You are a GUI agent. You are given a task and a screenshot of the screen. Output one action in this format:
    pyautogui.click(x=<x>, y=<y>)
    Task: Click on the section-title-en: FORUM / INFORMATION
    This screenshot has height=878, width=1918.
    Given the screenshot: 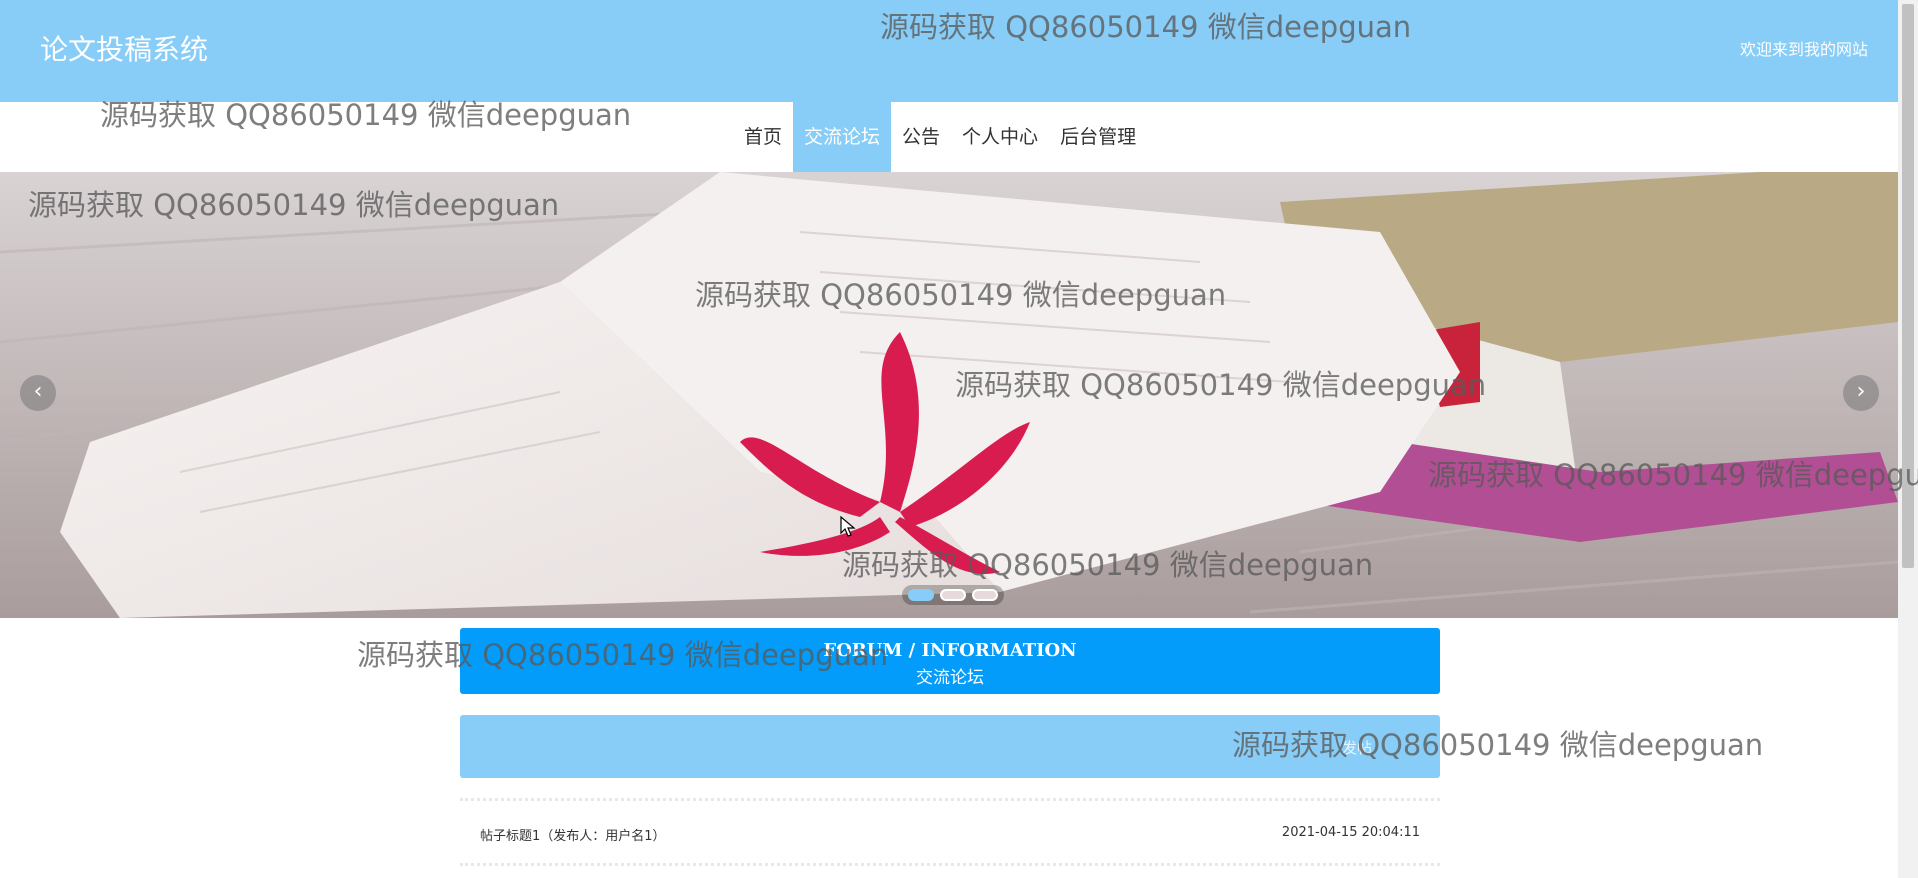 What is the action you would take?
    pyautogui.click(x=950, y=650)
    